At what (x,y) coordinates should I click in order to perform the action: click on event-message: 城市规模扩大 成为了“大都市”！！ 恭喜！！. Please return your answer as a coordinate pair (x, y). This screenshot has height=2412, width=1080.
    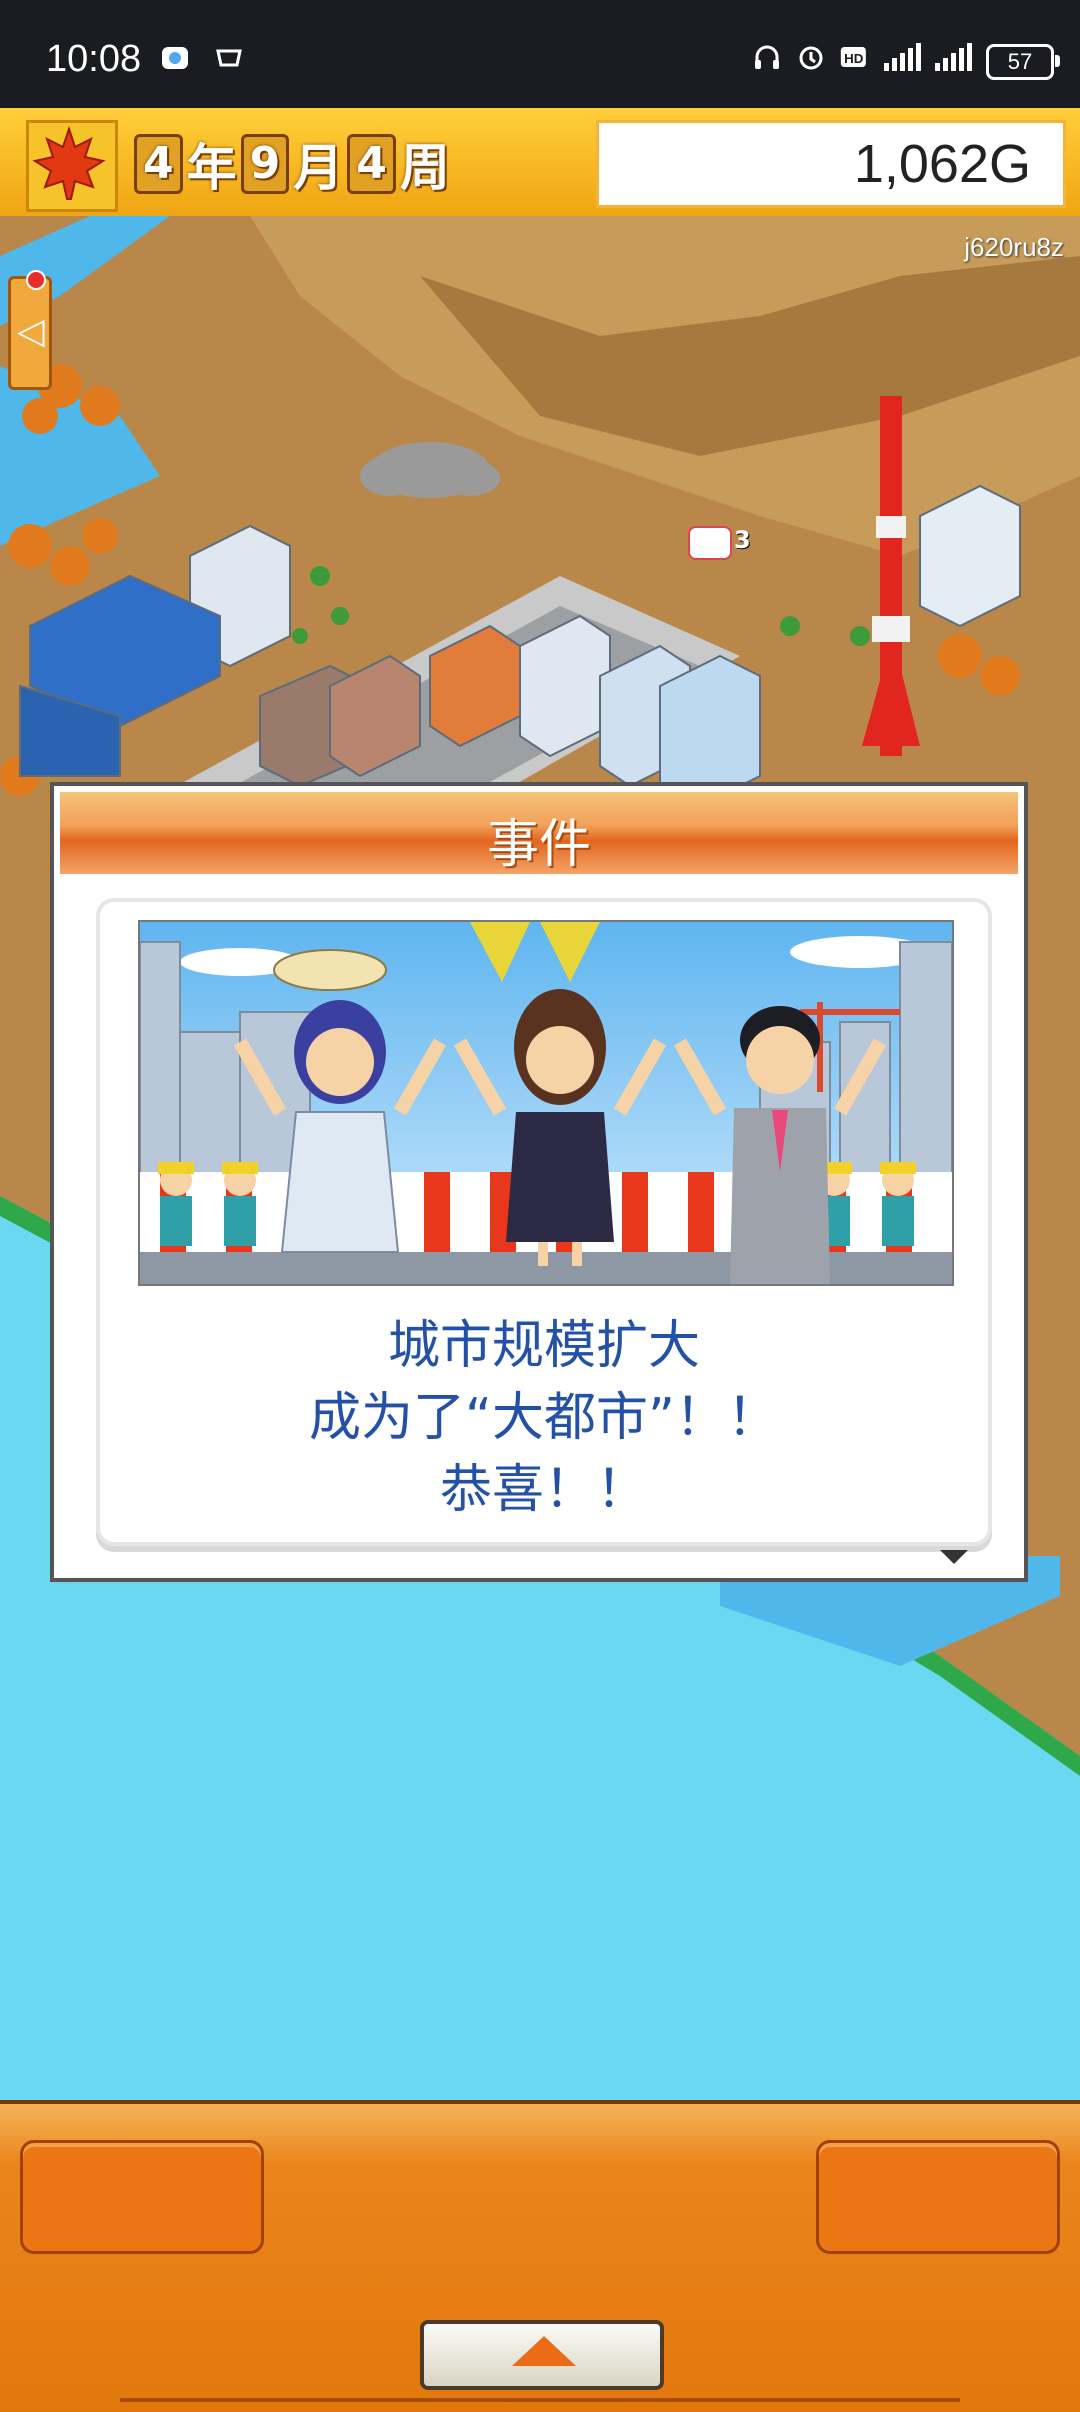
    Looking at the image, I should click on (544, 1418).